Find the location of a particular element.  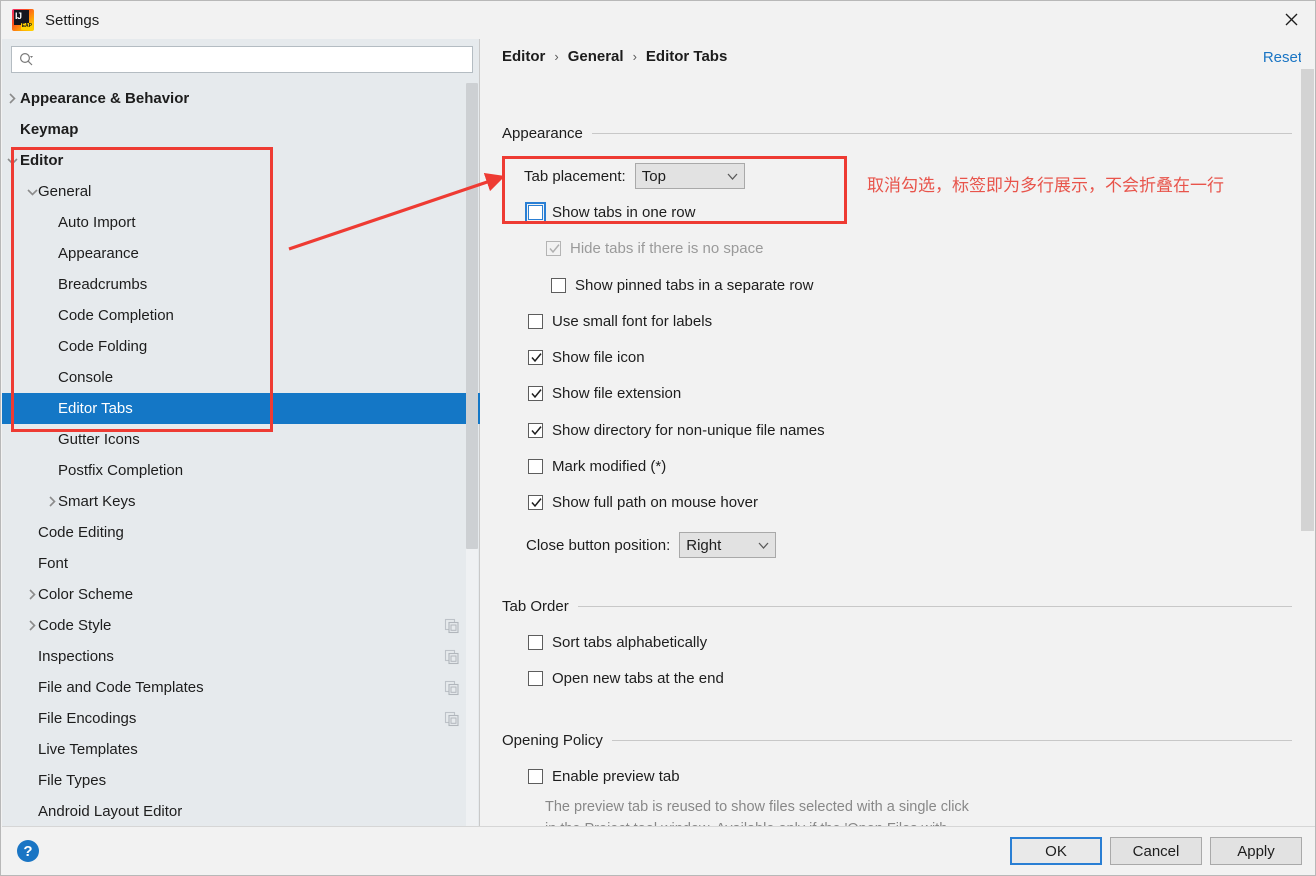

checkbox-show-file-icon: Show file icon is located at coordinates (586, 357).